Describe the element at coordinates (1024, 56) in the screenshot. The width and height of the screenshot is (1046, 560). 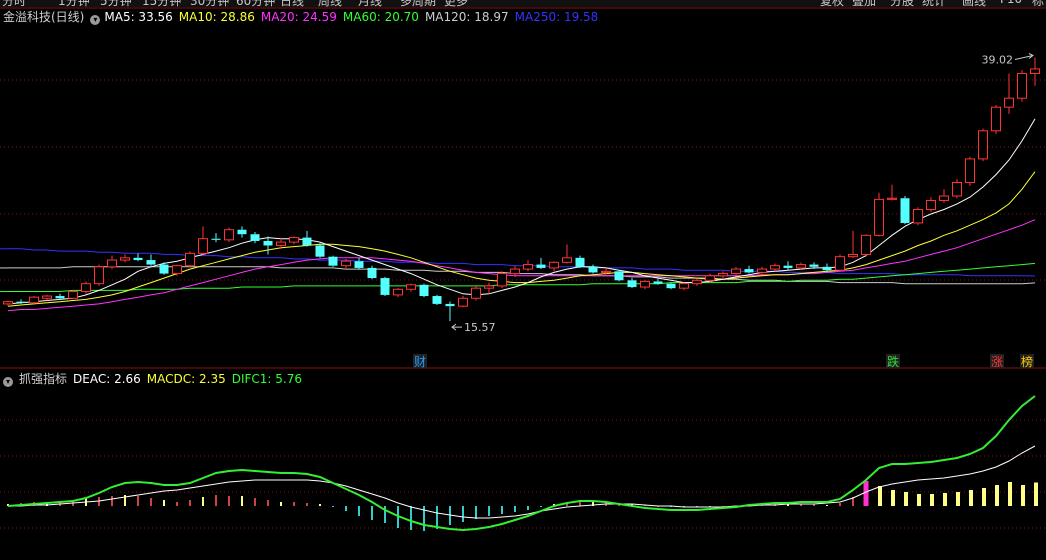
I see `high-price-arrow` at that location.